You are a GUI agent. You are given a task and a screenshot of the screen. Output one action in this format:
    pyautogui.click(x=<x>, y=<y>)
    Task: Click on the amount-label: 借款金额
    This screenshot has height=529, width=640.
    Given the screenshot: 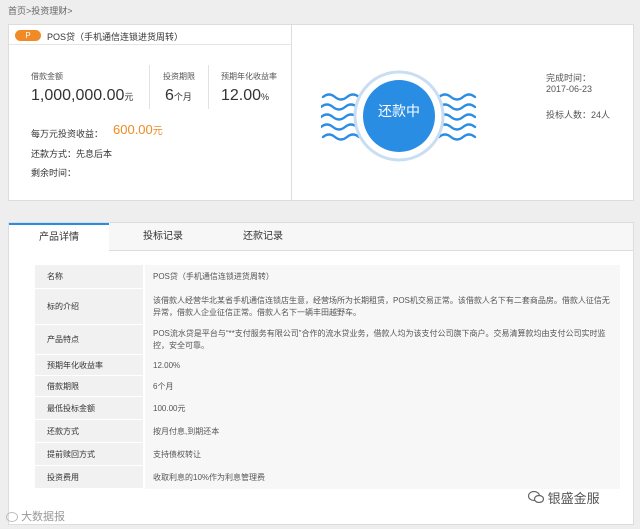 What is the action you would take?
    pyautogui.click(x=47, y=76)
    